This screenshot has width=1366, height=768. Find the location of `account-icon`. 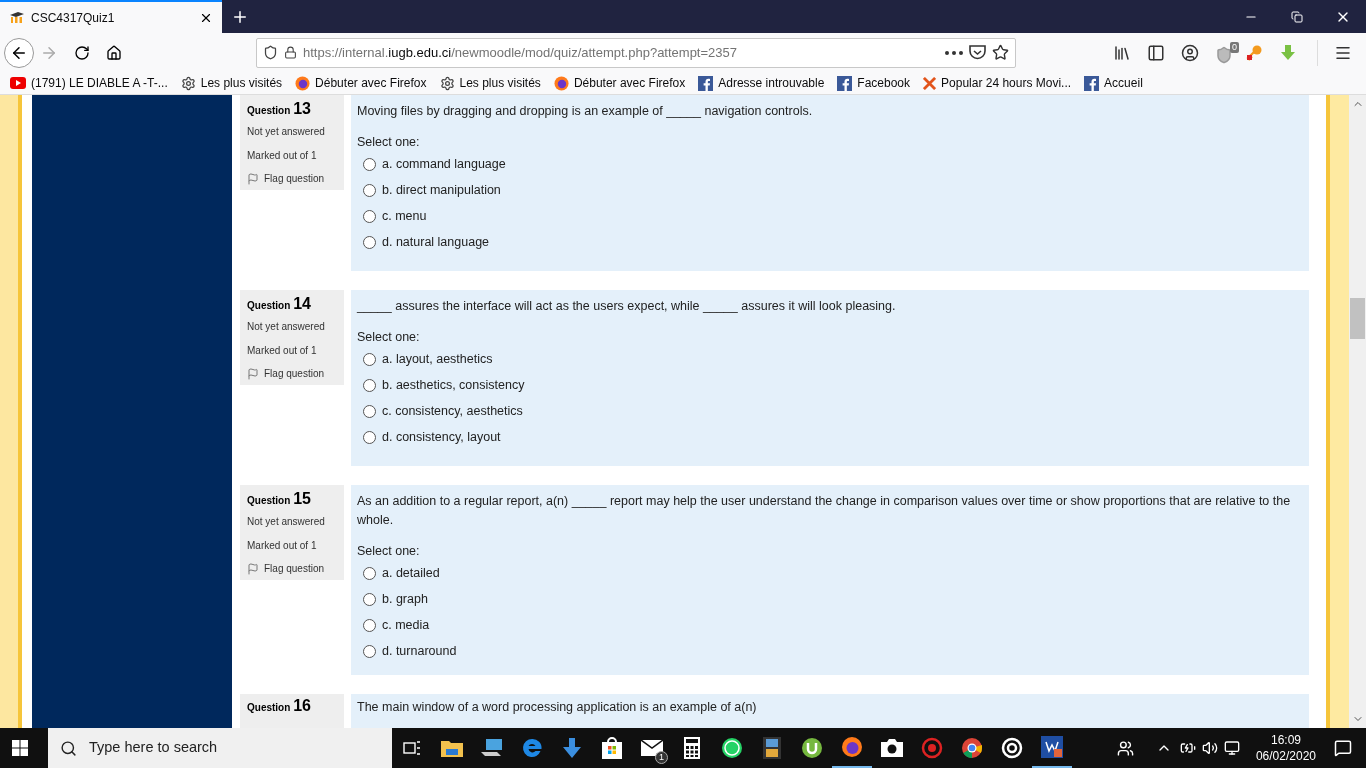

account-icon is located at coordinates (1190, 52).